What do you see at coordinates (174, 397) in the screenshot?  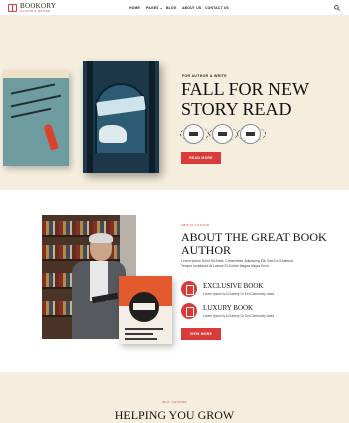 I see `helping-section: WHY CHOOSE HELPING YOU GROW` at bounding box center [174, 397].